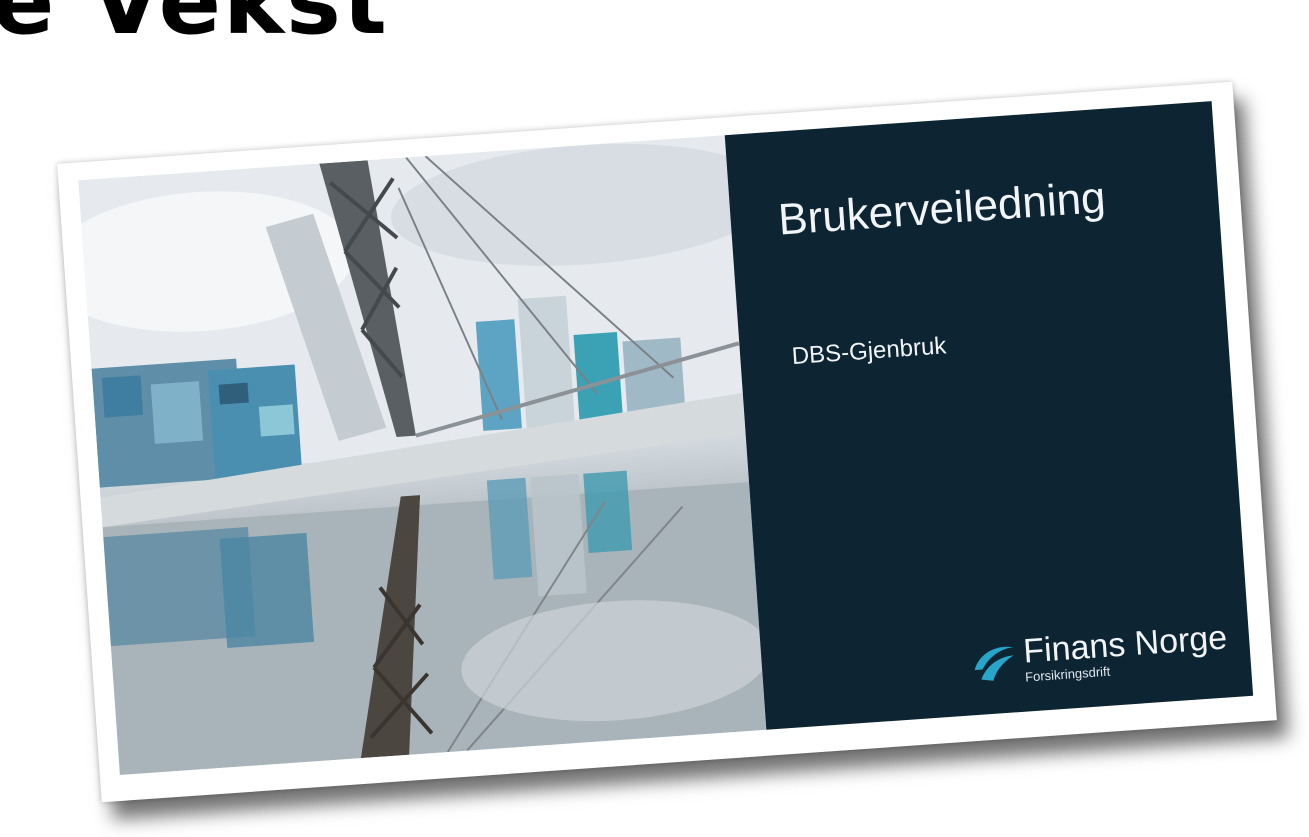 The width and height of the screenshot is (1309, 837). What do you see at coordinates (994, 663) in the screenshot?
I see `finans-norge-logo-mark-icon` at bounding box center [994, 663].